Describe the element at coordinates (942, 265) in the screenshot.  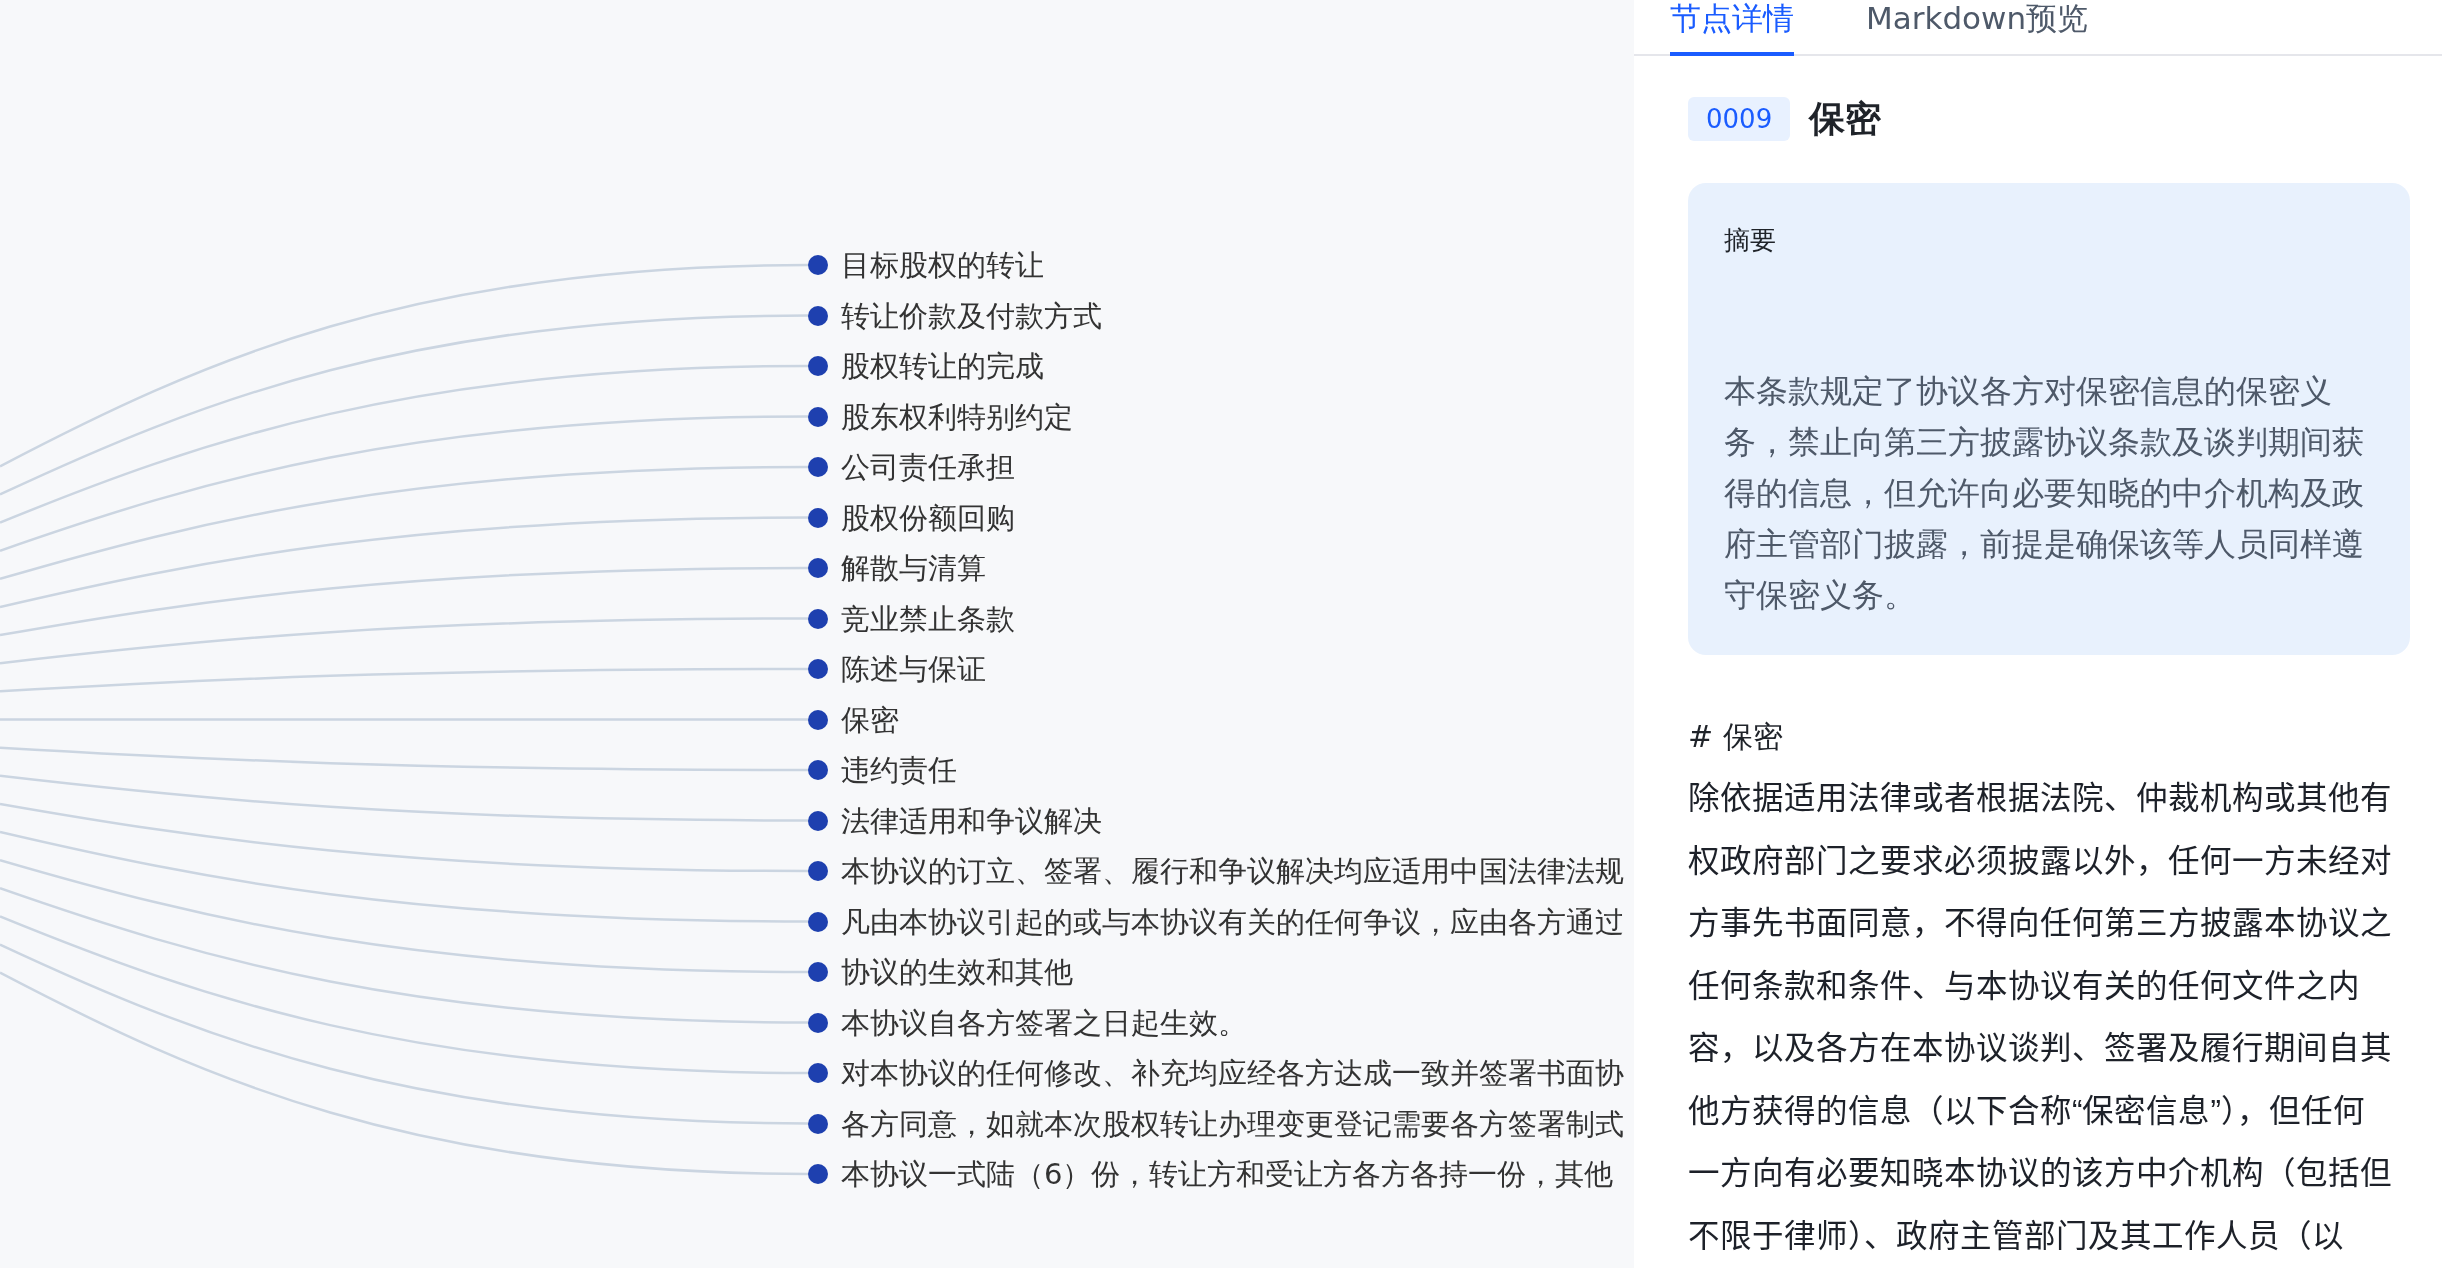
I see `node-label: 目标股权的转让` at that location.